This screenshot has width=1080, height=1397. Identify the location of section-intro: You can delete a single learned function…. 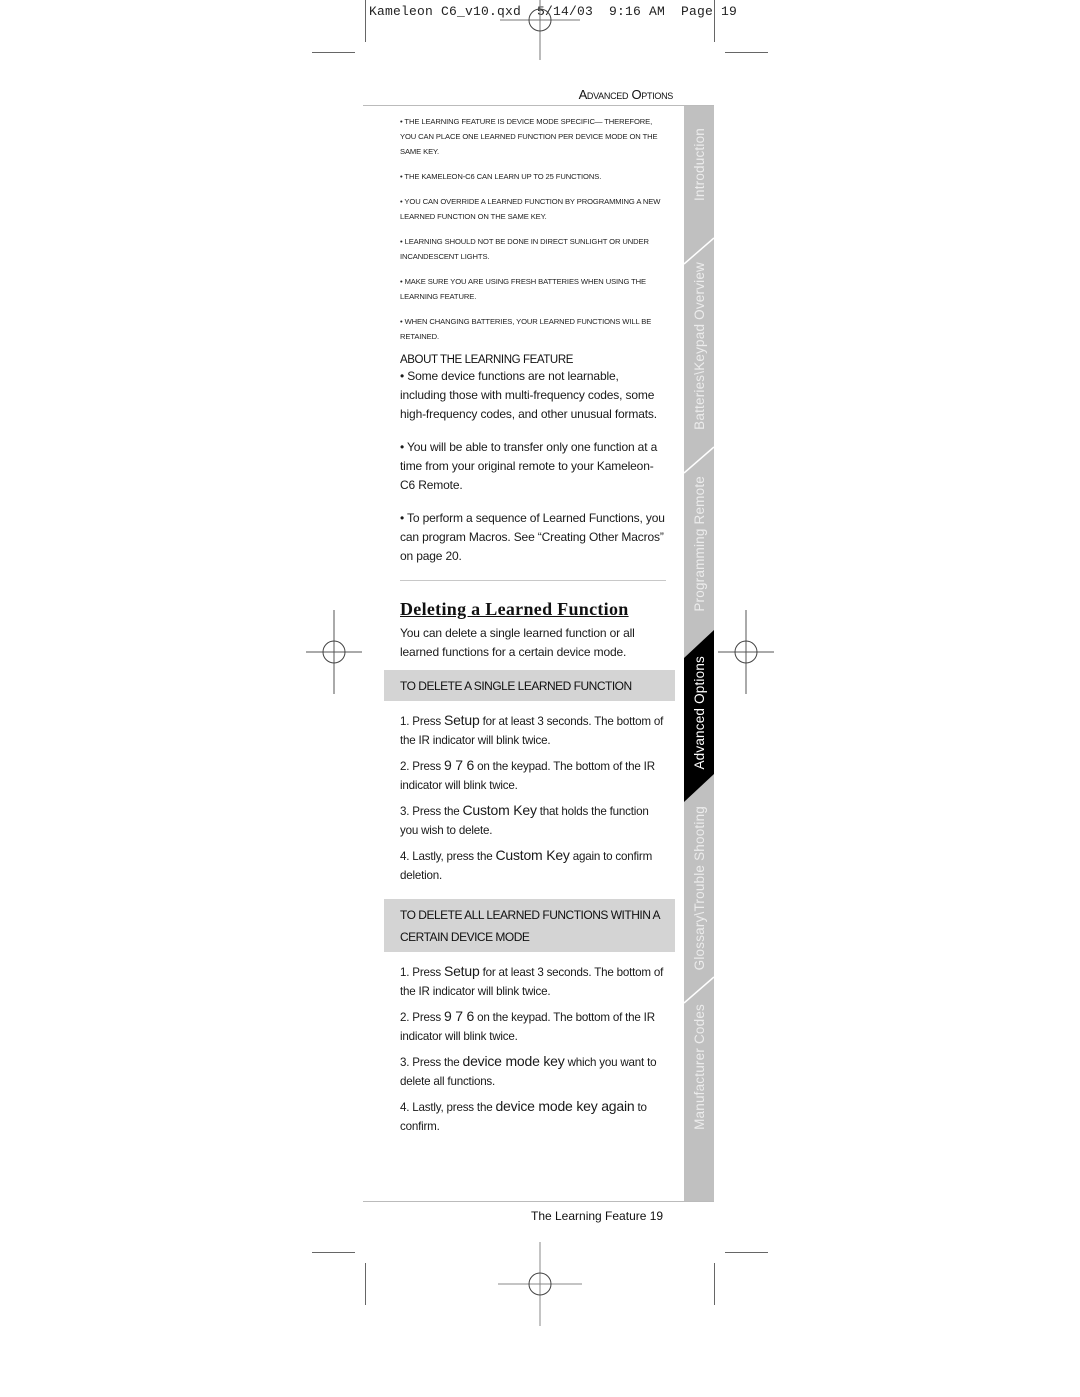
(517, 642).